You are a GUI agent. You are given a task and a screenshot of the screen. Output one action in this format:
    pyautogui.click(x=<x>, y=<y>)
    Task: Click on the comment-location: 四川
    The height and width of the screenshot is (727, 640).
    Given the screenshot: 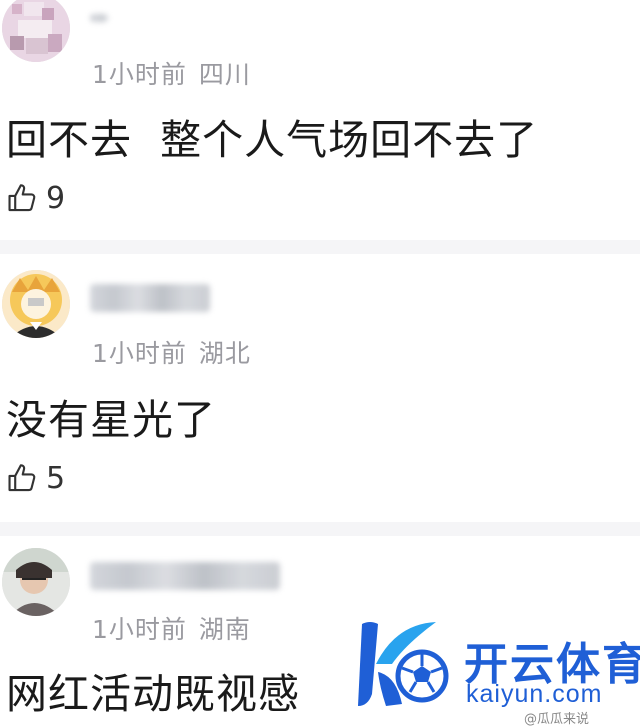 What is the action you would take?
    pyautogui.click(x=224, y=74)
    